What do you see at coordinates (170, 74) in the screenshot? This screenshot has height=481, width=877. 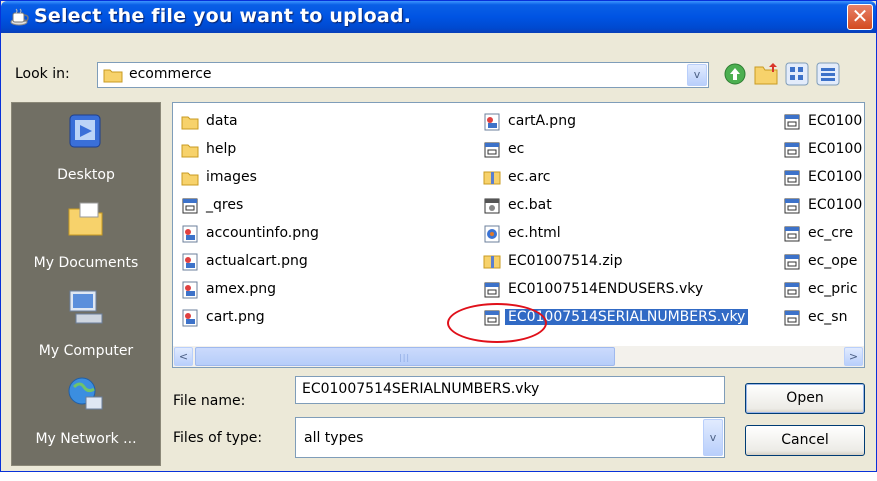 I see `look-in-value: ecommerce` at bounding box center [170, 74].